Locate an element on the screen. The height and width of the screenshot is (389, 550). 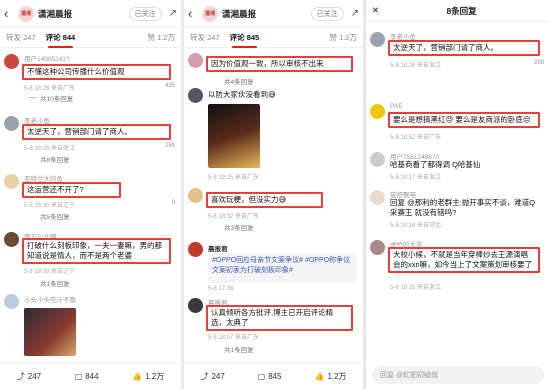
repost-icon: ⤴ is located at coordinates (20, 376).